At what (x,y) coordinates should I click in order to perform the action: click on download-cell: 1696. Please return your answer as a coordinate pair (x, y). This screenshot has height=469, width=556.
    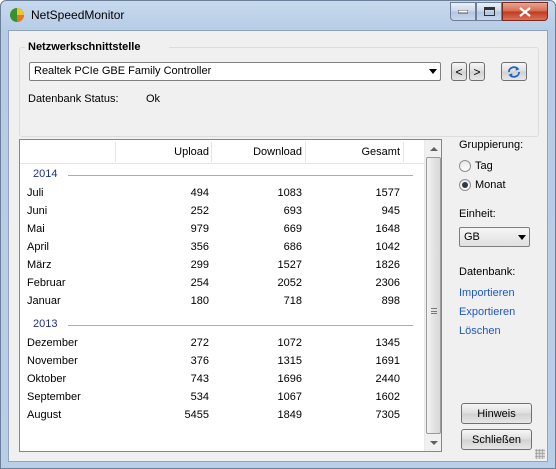
    Looking at the image, I should click on (289, 379).